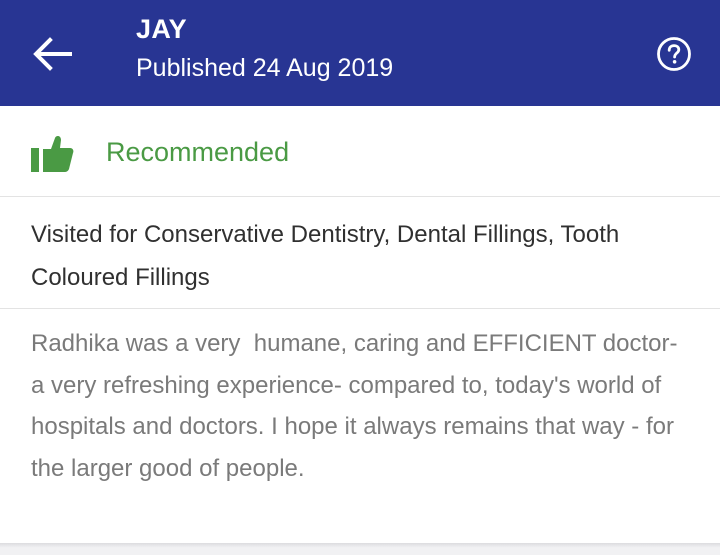 The height and width of the screenshot is (555, 720). What do you see at coordinates (161, 29) in the screenshot?
I see `reviewer-name: JAY` at bounding box center [161, 29].